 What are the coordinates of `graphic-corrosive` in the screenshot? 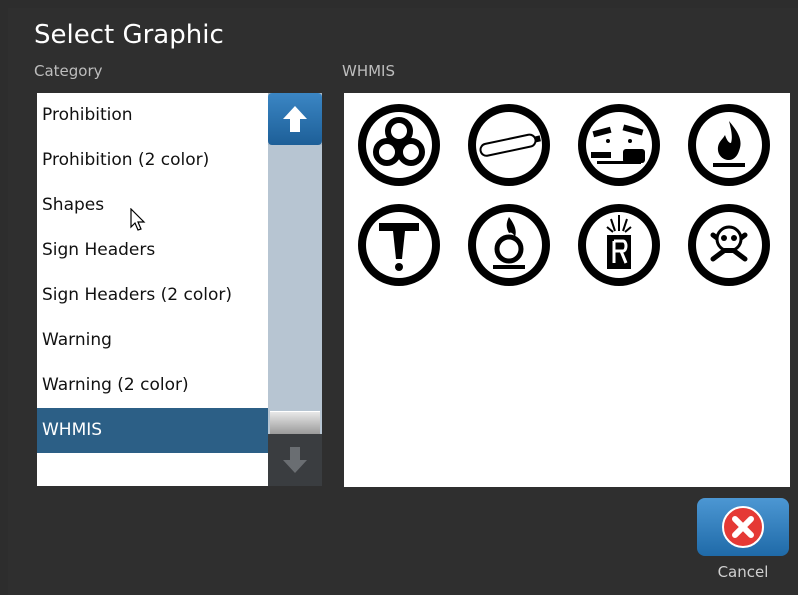 It's located at (619, 145).